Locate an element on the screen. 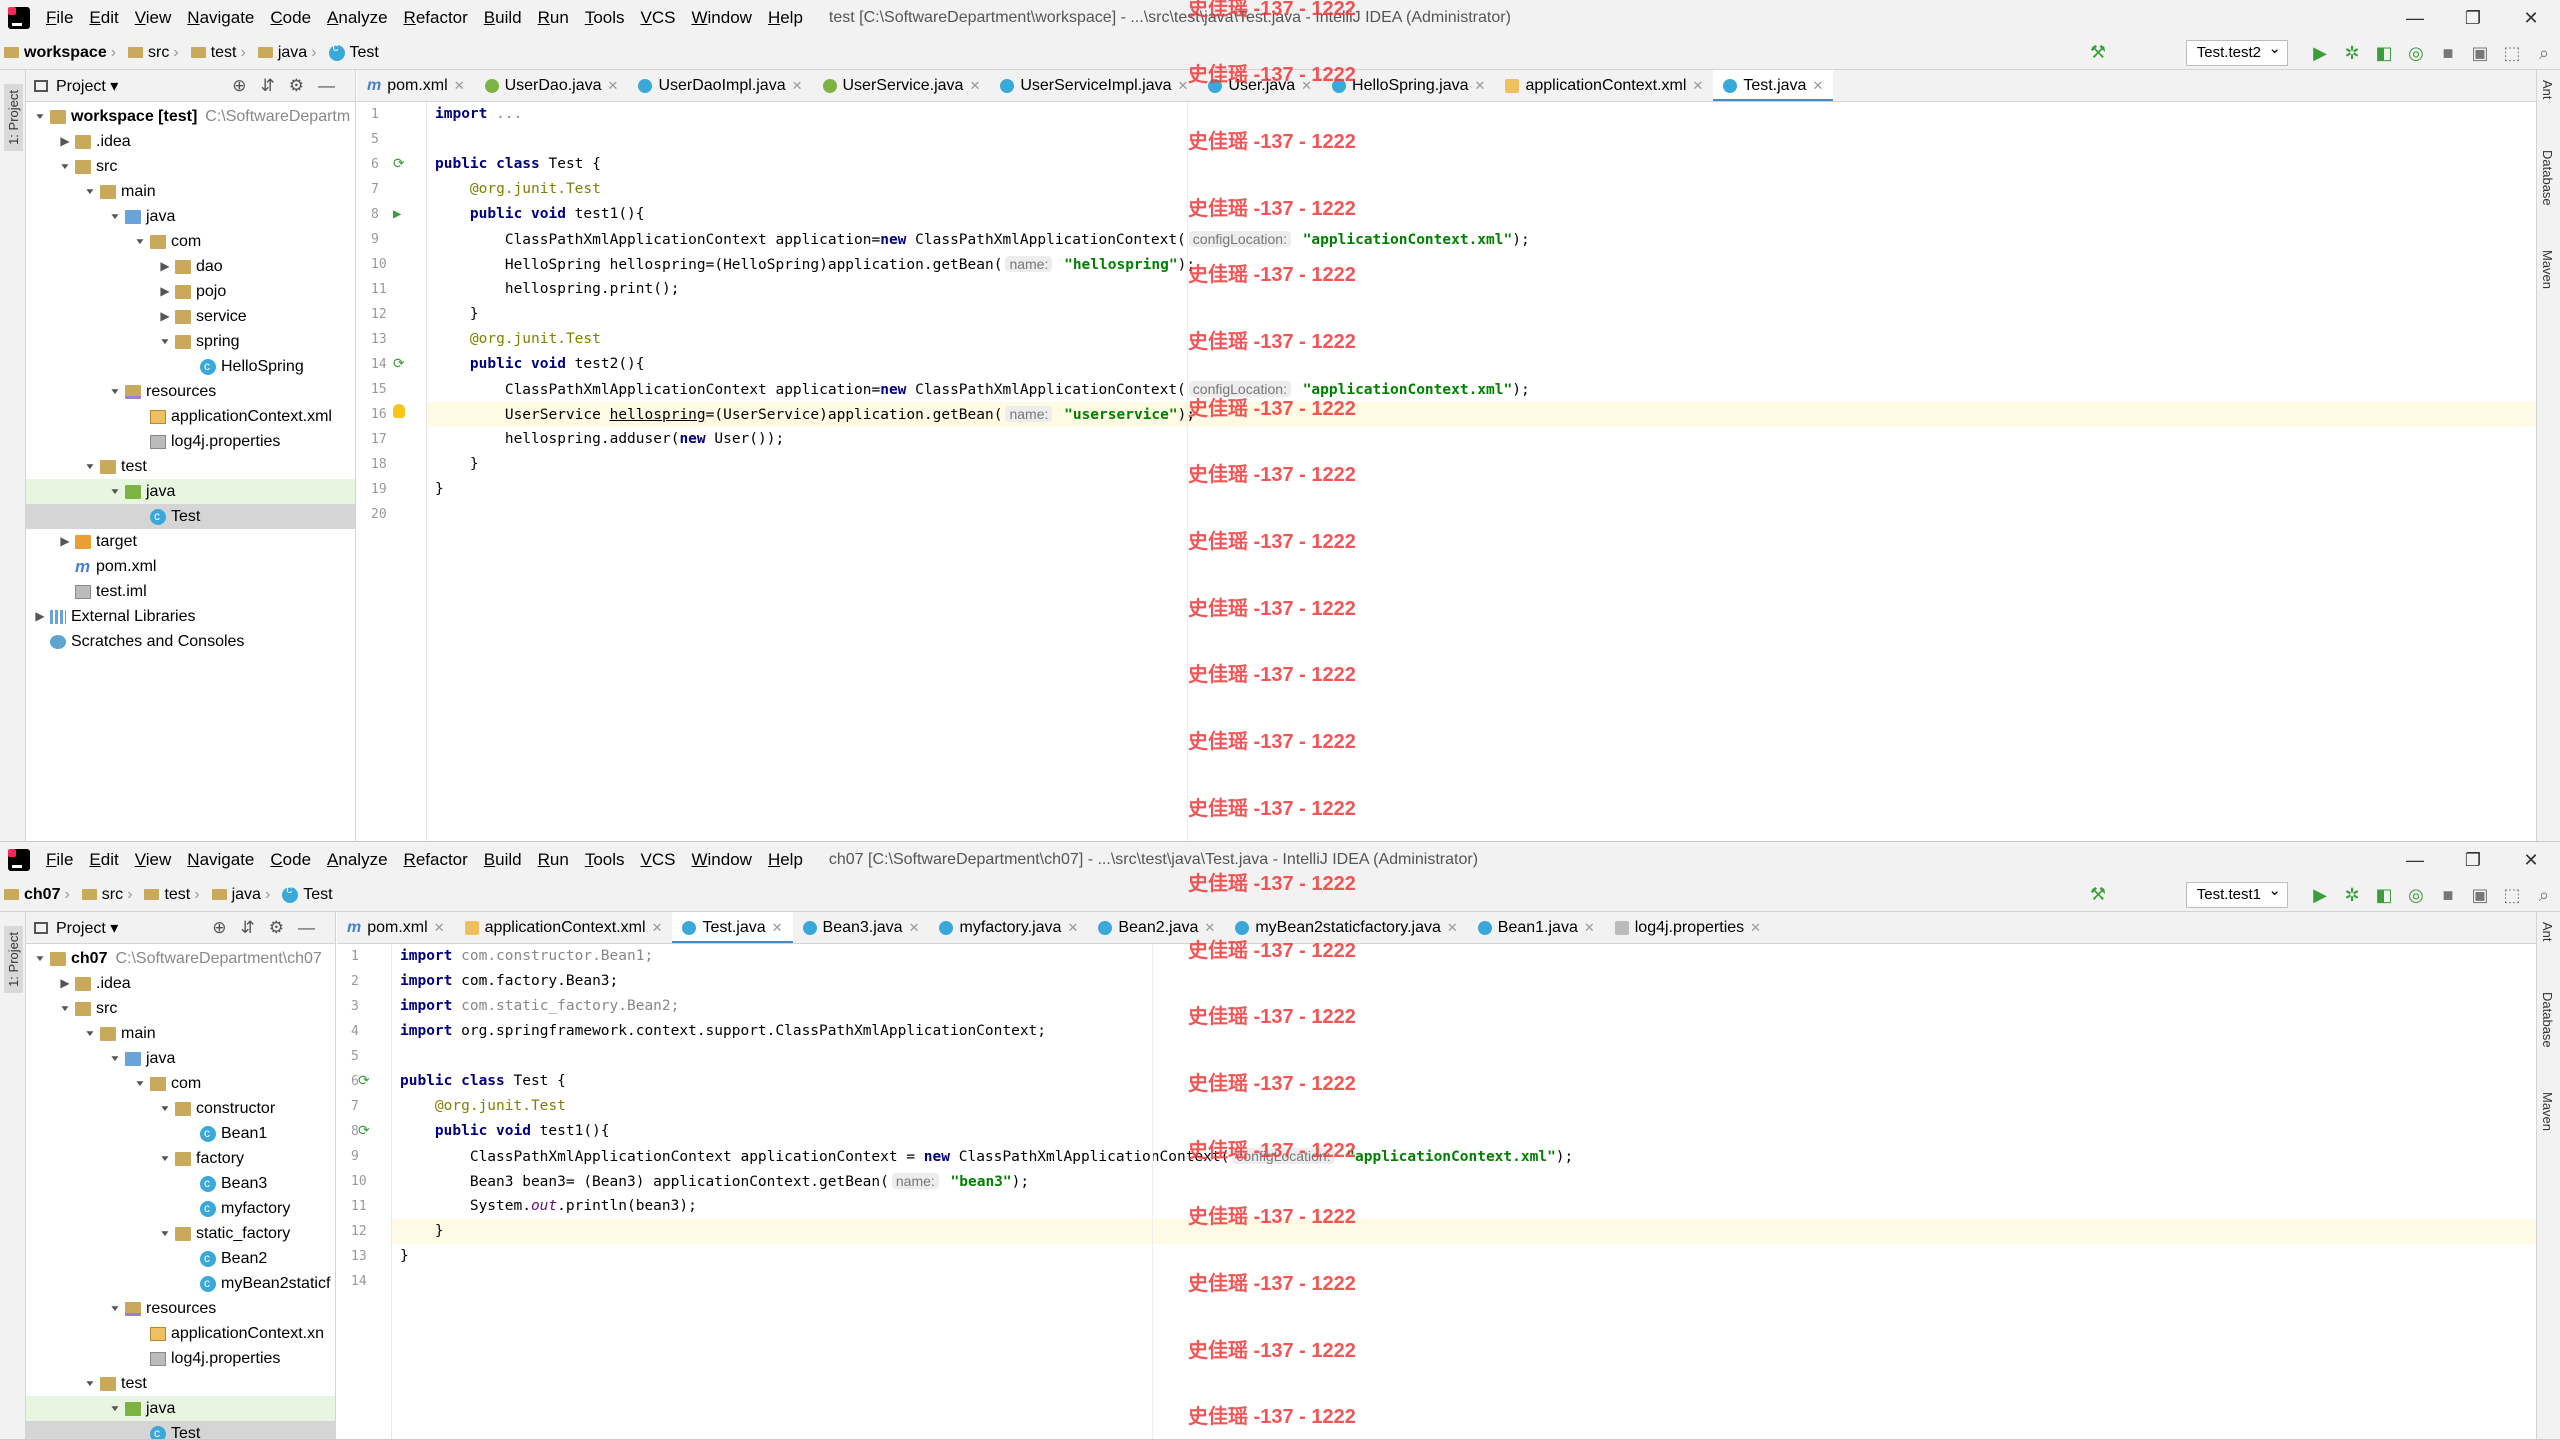  tree-item: ▶ pojo is located at coordinates (190, 291).